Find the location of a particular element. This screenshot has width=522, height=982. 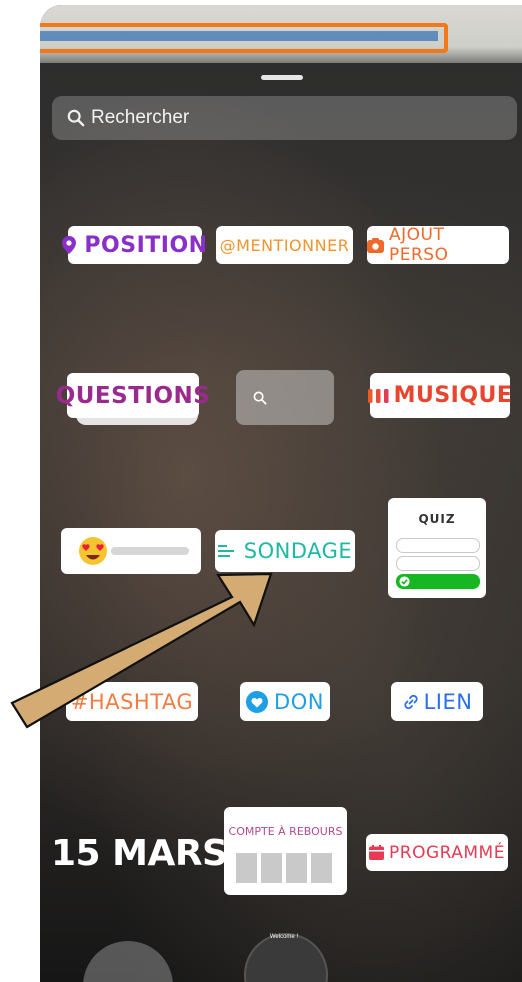

quiz-label: QUIZ is located at coordinates (437, 519).